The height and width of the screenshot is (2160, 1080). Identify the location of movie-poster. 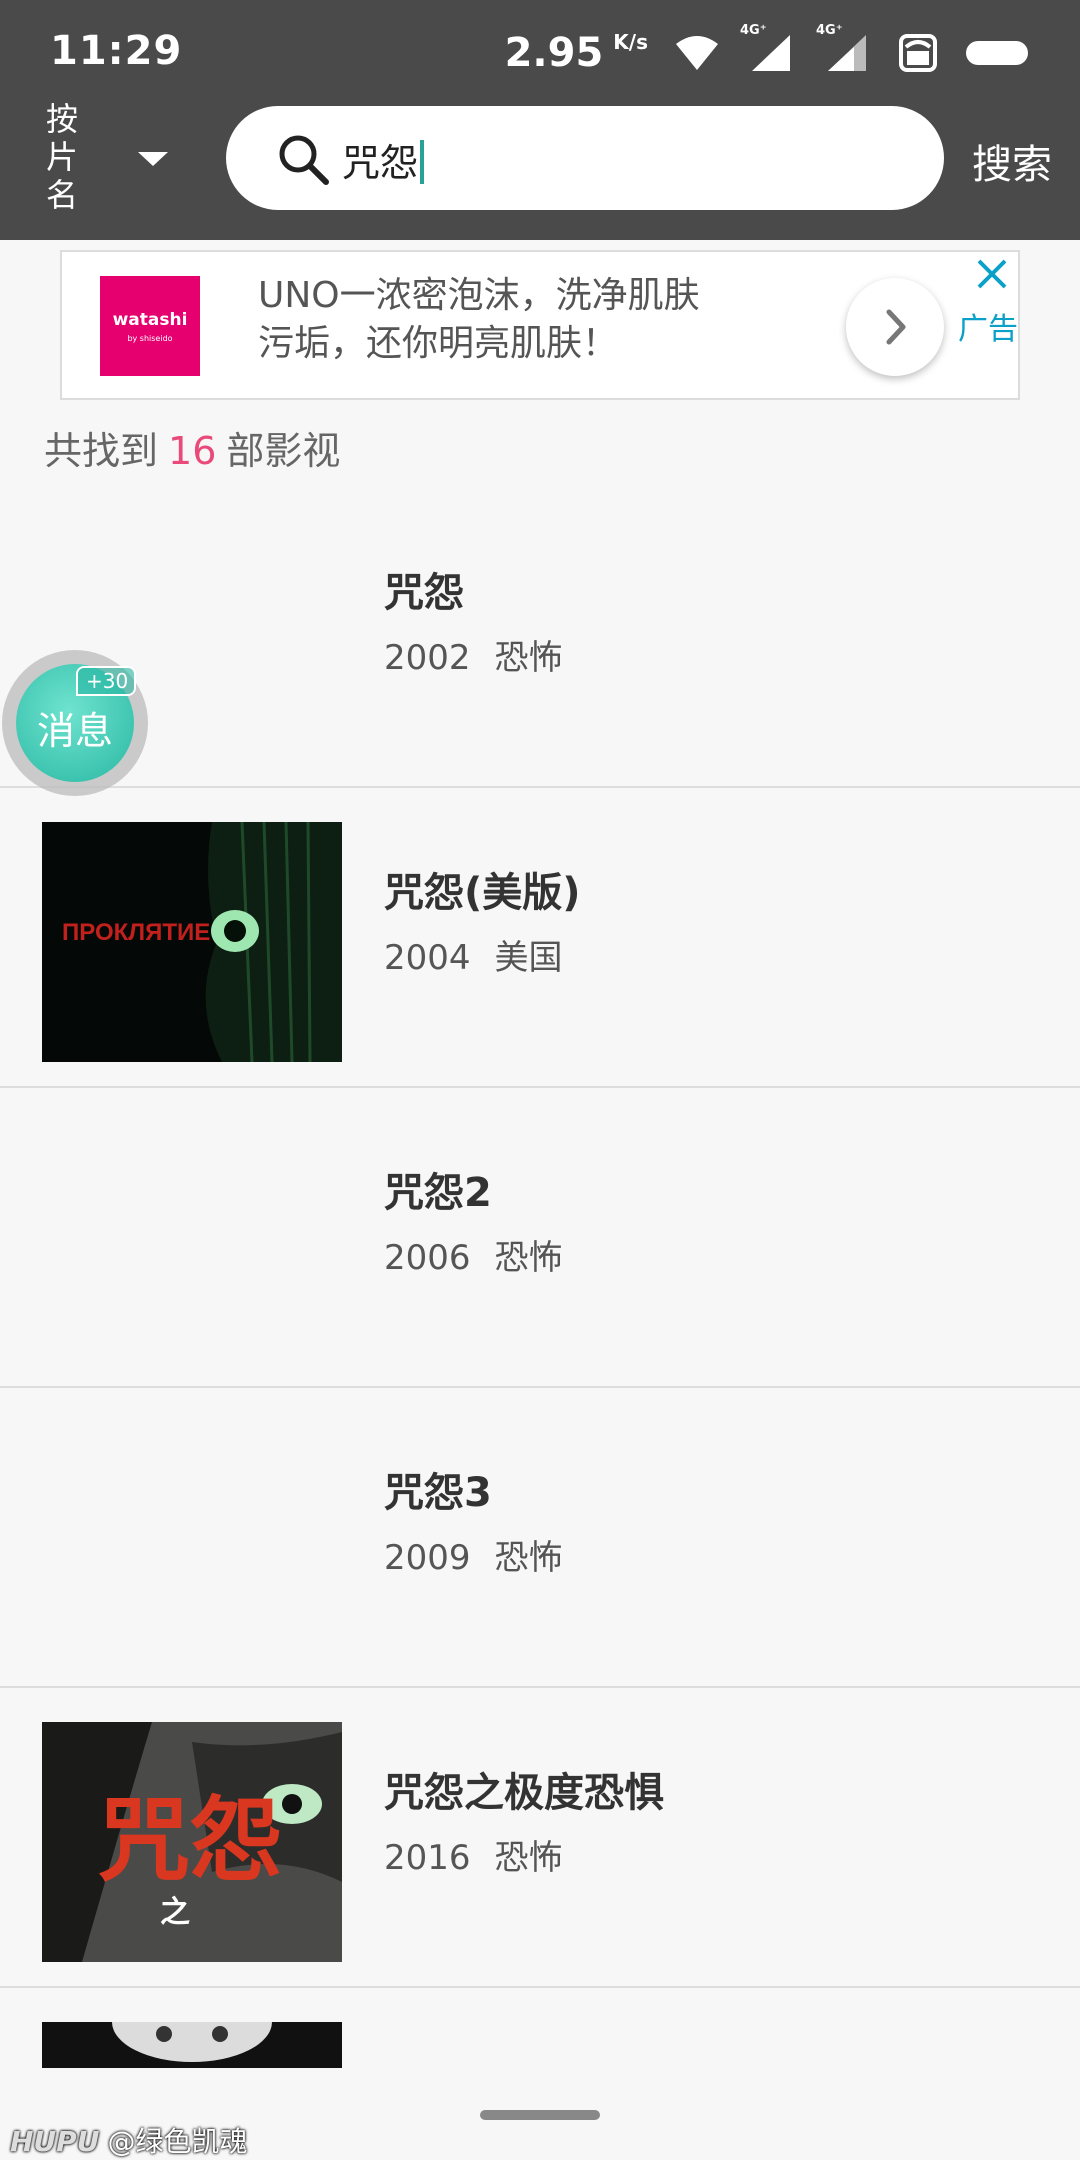
(192, 2045).